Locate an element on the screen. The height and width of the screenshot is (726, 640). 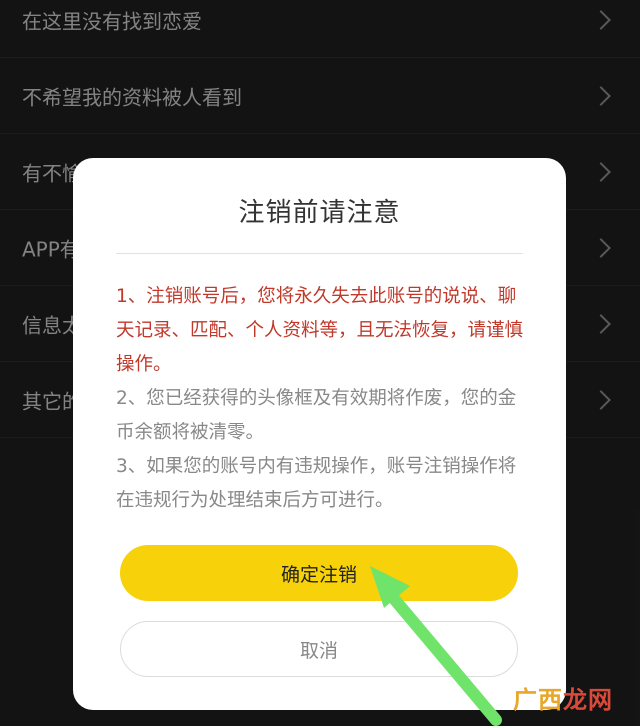
confirm-deactivate-button: 确定注销 is located at coordinates (319, 573).